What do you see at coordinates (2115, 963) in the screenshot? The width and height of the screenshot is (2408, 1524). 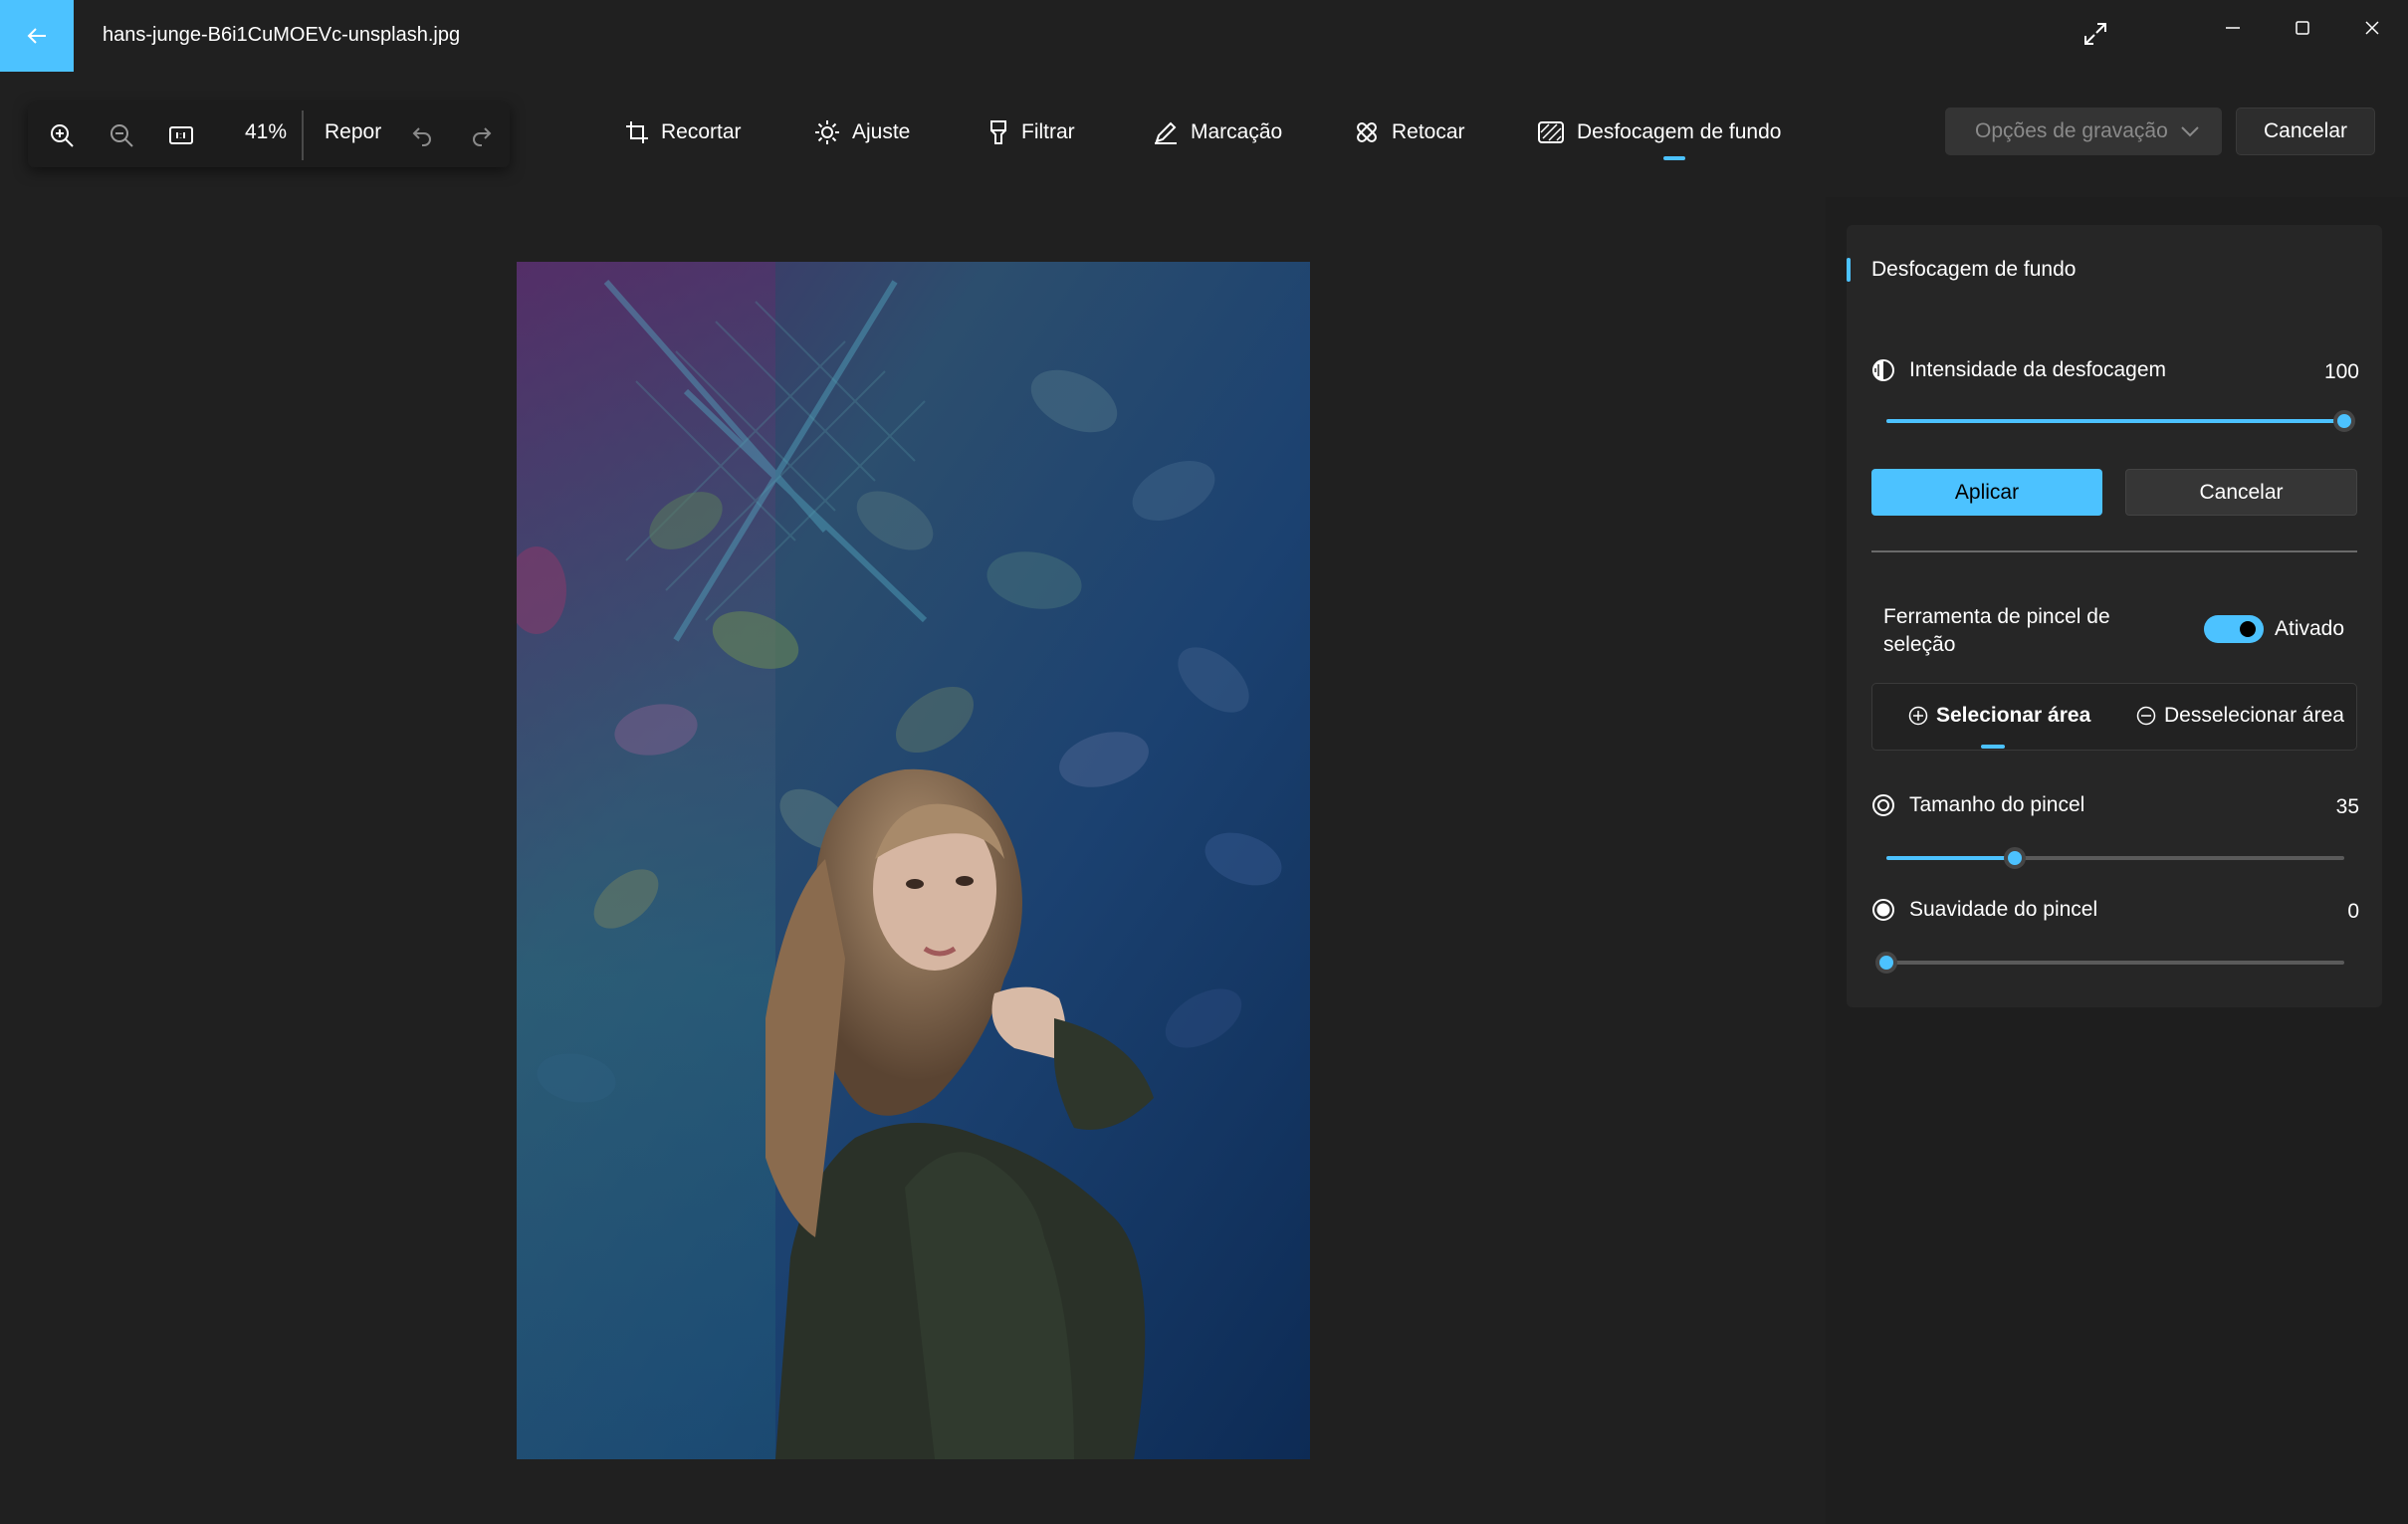 I see `slider-track` at bounding box center [2115, 963].